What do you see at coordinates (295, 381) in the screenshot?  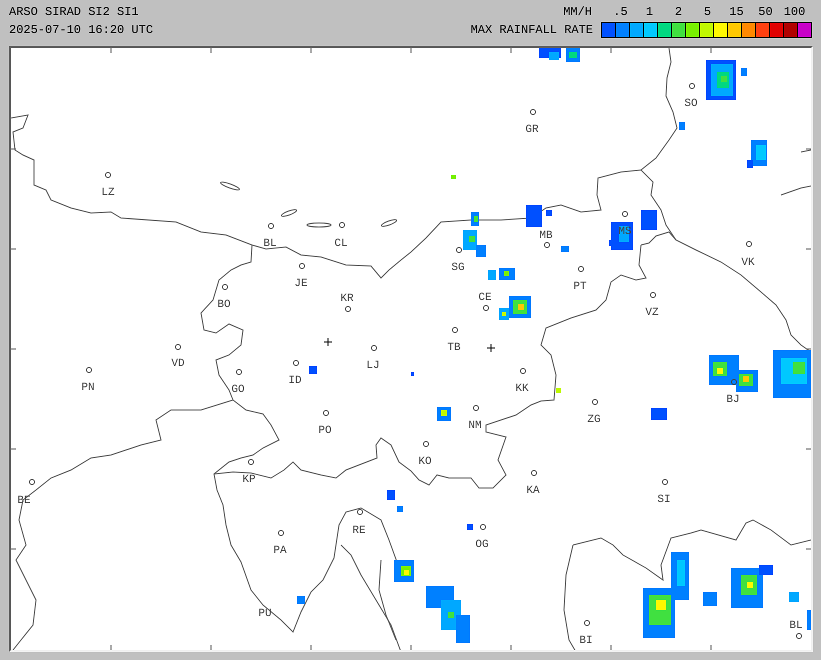 I see `city-label: ID` at bounding box center [295, 381].